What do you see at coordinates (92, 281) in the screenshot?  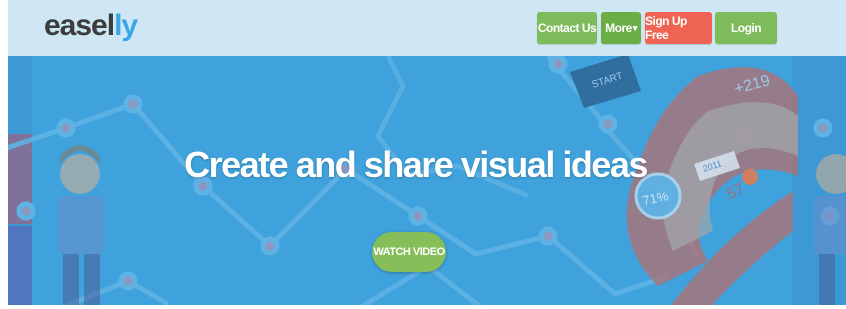 I see `person-leg-right` at bounding box center [92, 281].